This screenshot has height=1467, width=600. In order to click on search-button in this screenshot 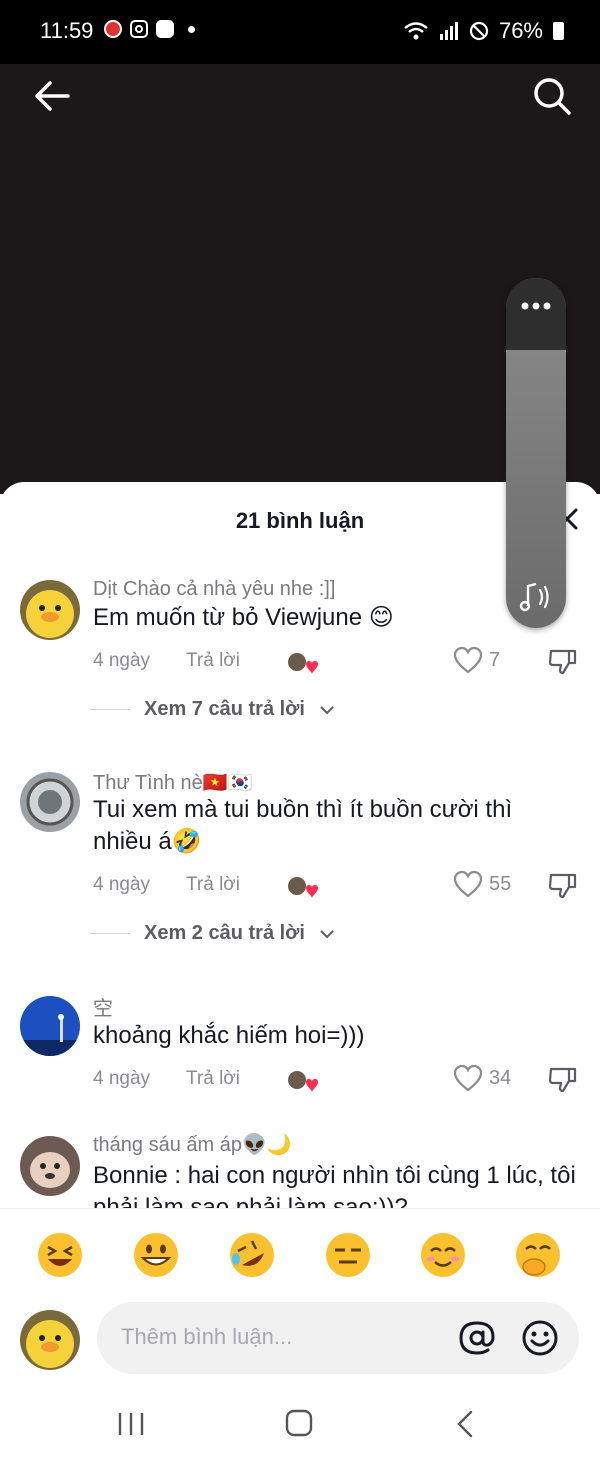, I will do `click(552, 96)`.